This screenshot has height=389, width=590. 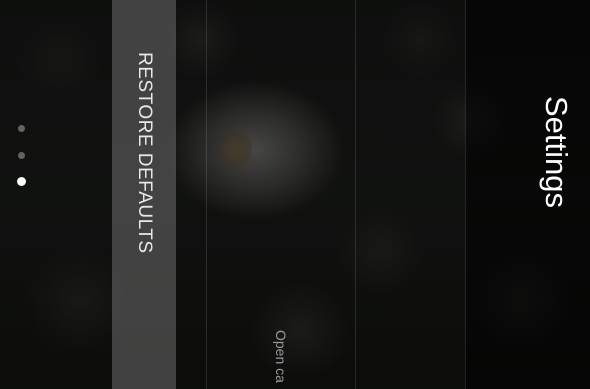 What do you see at coordinates (144, 153) in the screenshot?
I see `restore-defaults-label: RESTORE DEFAULTS` at bounding box center [144, 153].